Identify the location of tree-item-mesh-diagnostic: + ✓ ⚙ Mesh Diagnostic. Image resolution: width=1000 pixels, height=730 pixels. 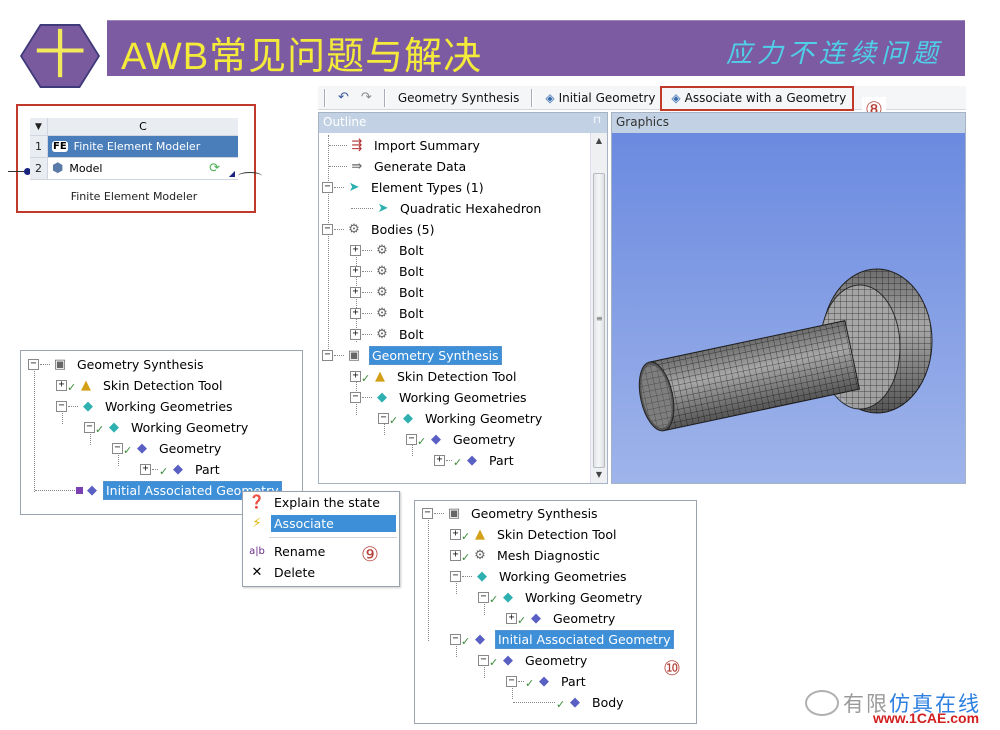
(526, 555).